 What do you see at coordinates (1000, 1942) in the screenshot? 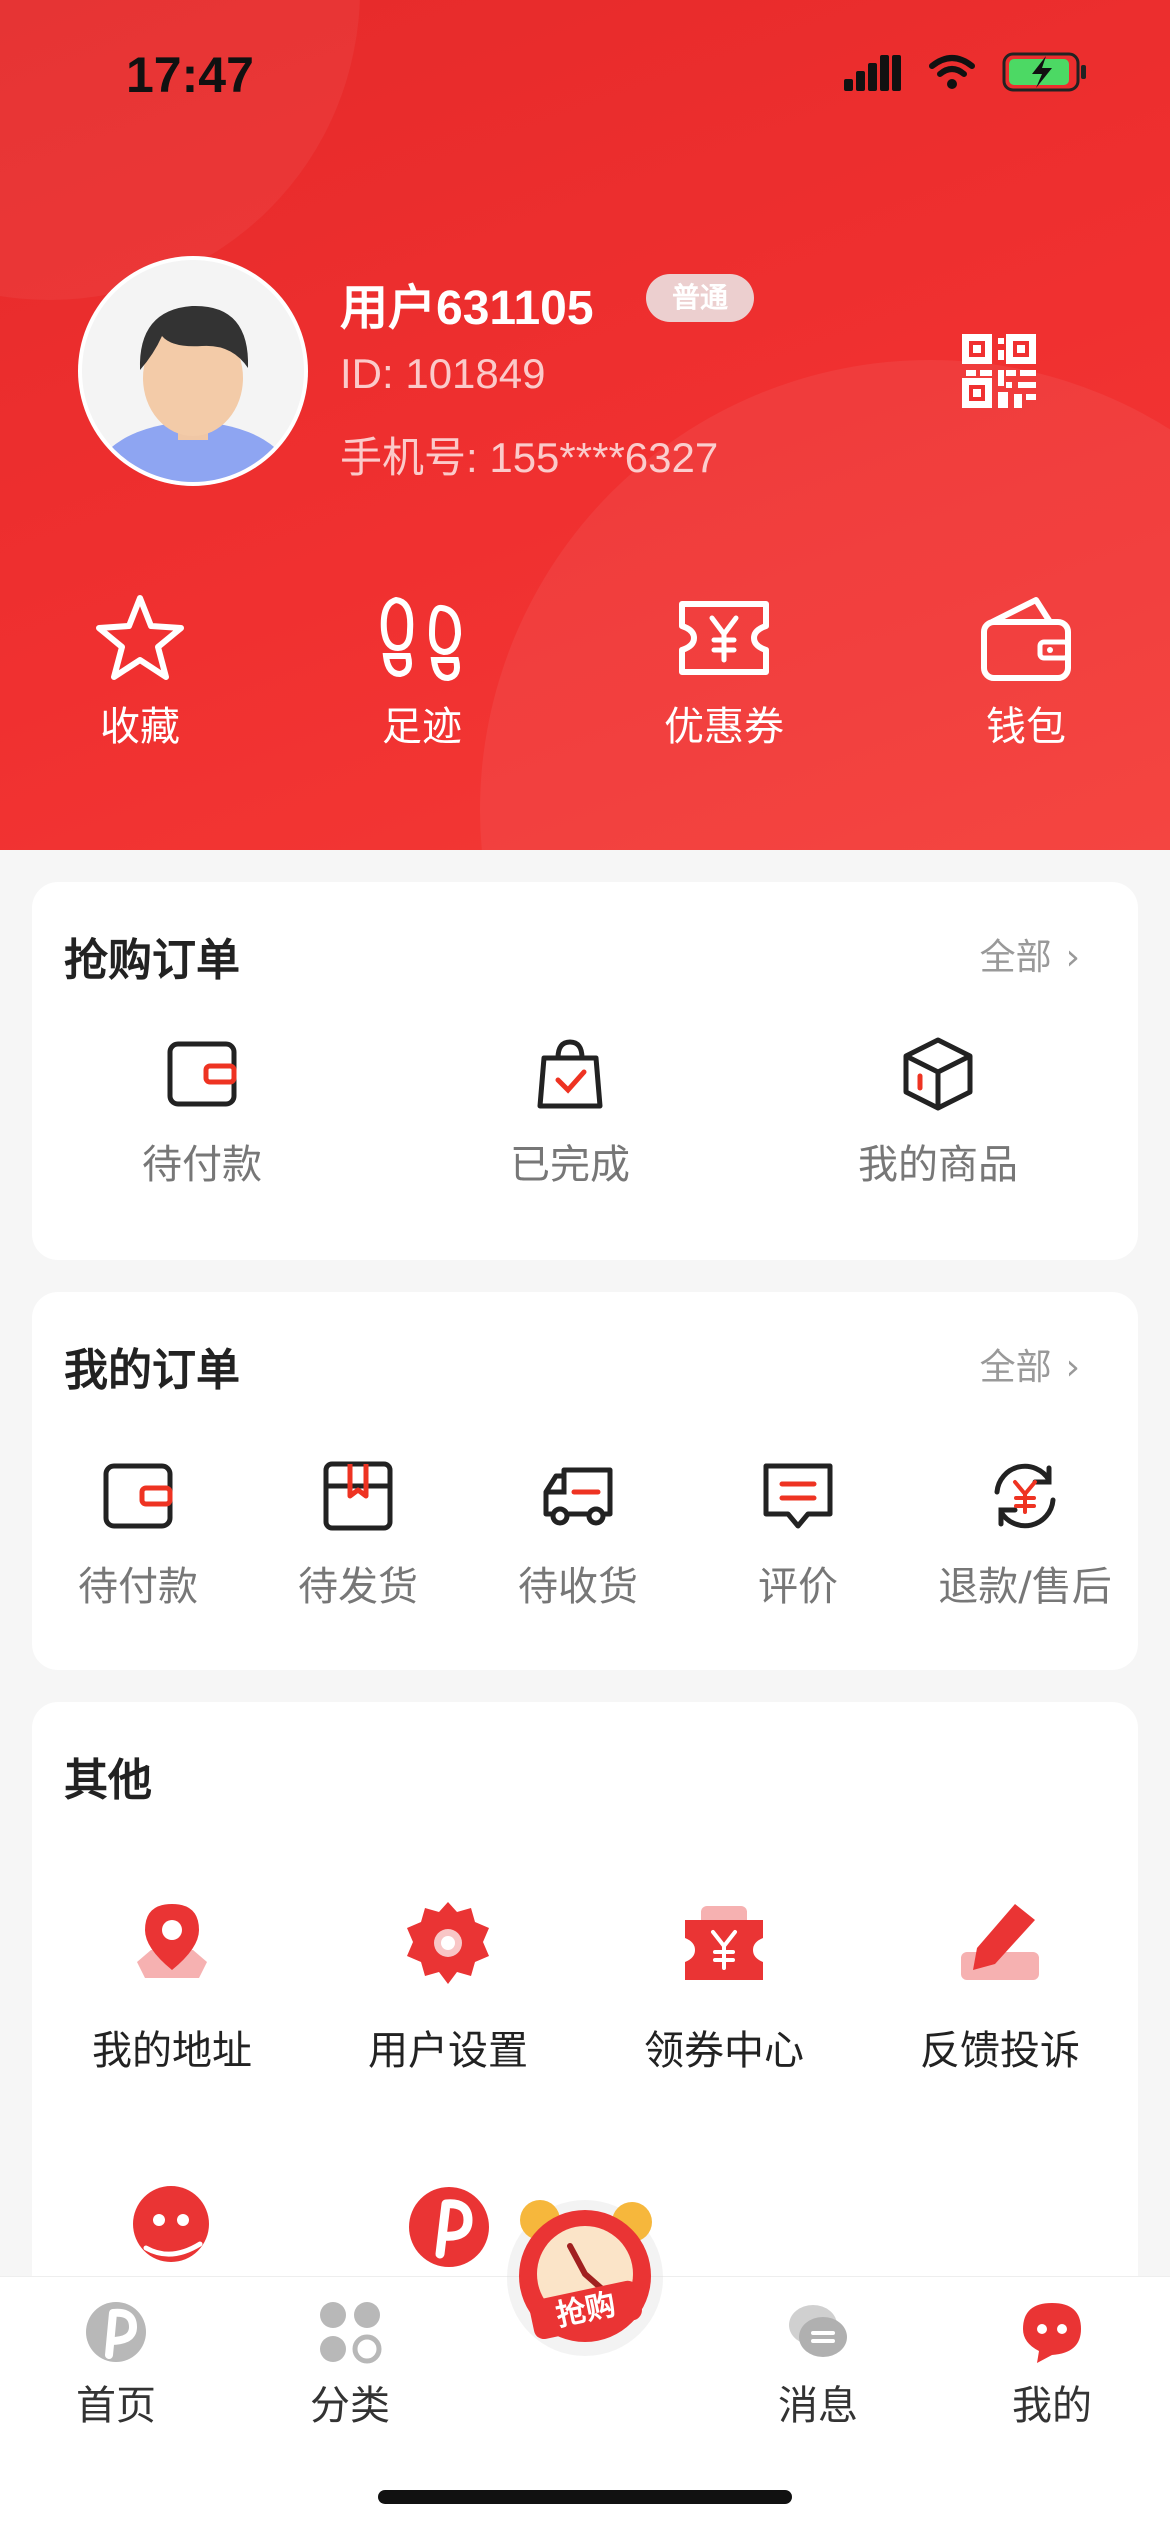
I see `feedback-pencil-icon` at bounding box center [1000, 1942].